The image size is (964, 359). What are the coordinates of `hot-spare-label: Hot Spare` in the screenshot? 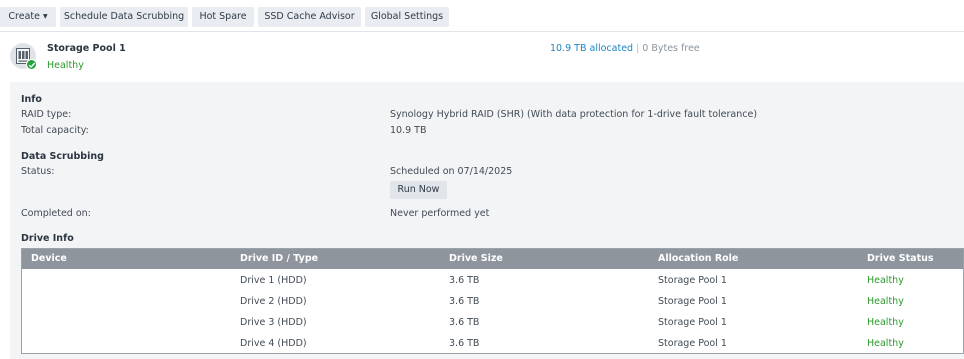 It's located at (223, 16).